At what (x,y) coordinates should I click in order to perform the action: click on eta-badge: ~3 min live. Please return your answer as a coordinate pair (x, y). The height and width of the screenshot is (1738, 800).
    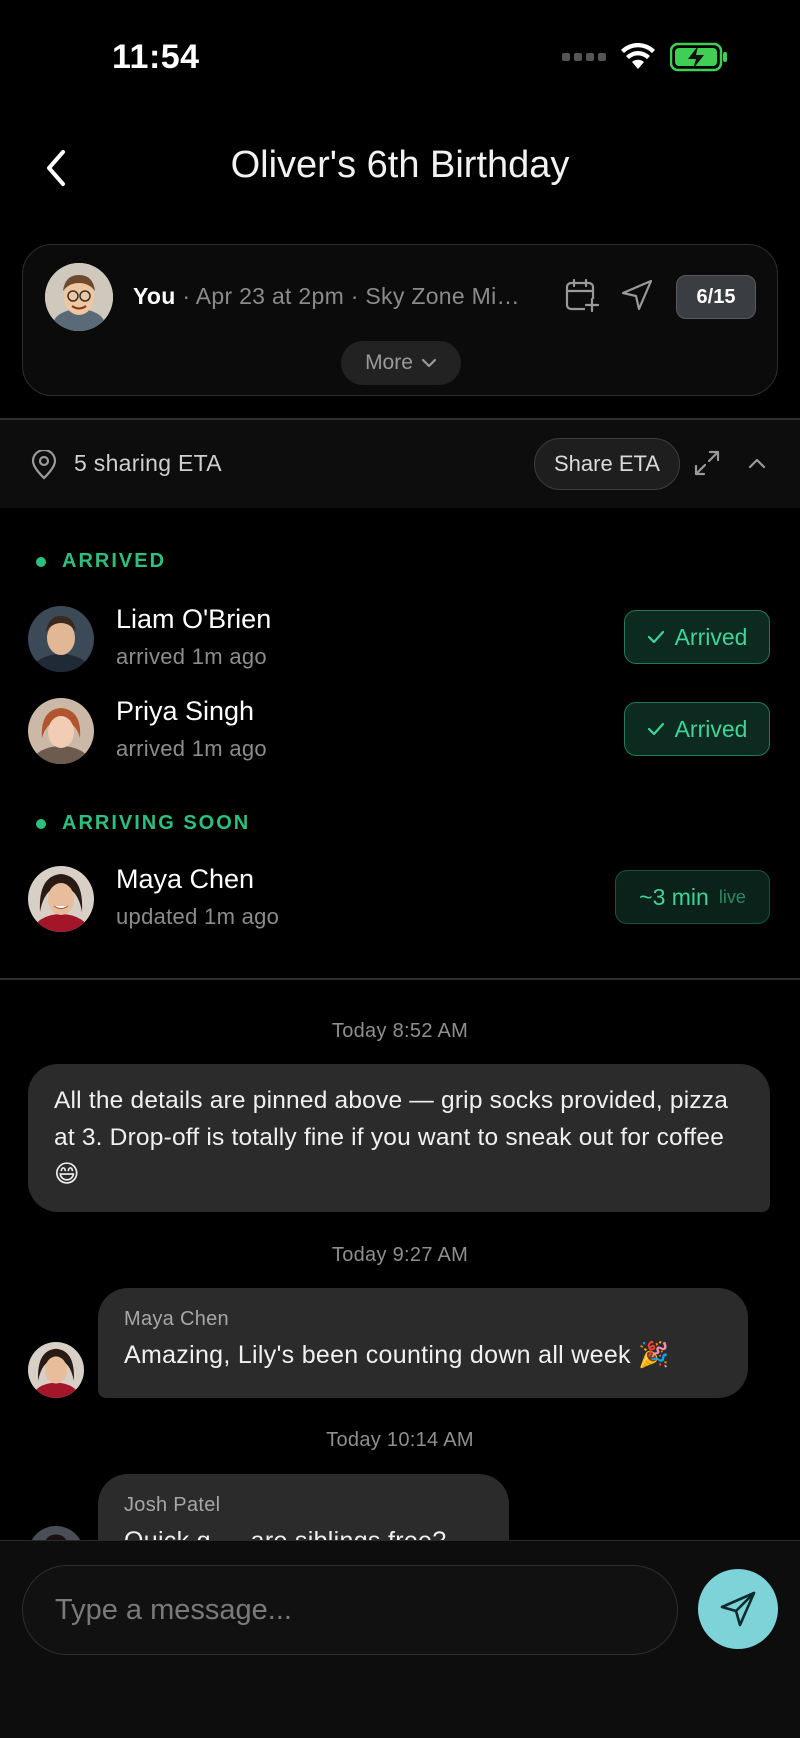
    Looking at the image, I should click on (692, 897).